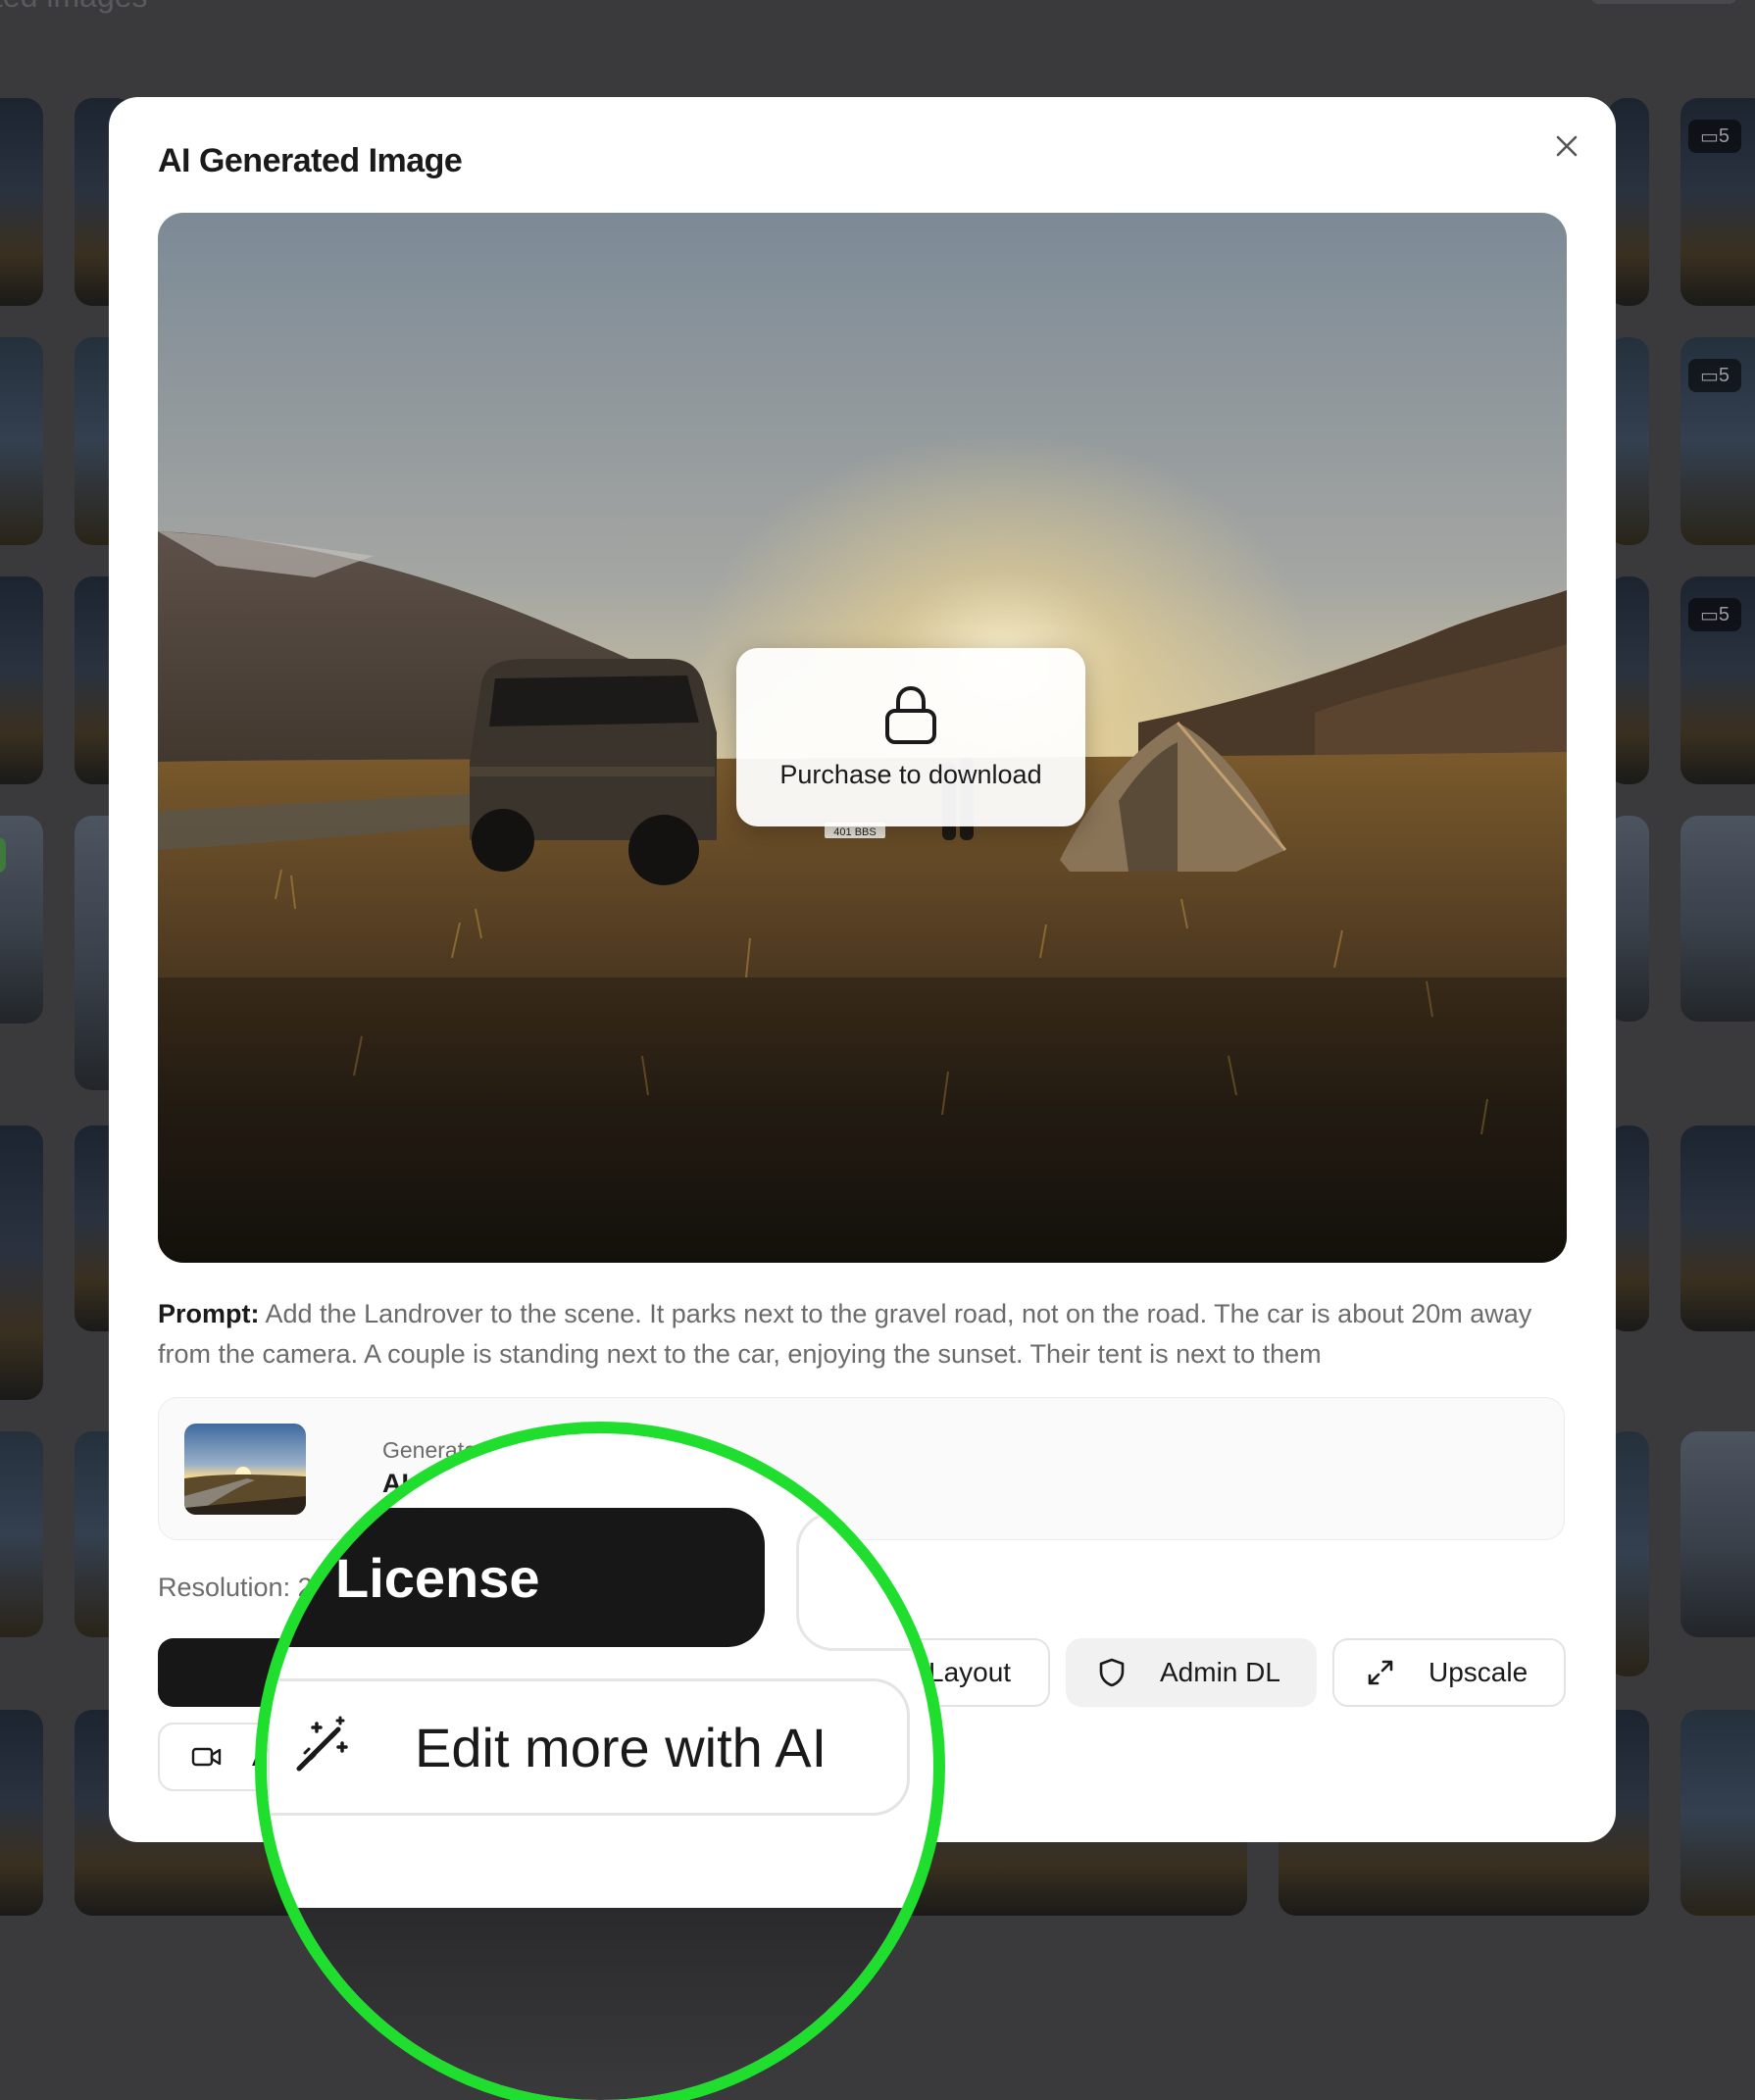 Image resolution: width=1755 pixels, height=2100 pixels. I want to click on close-button, so click(1566, 146).